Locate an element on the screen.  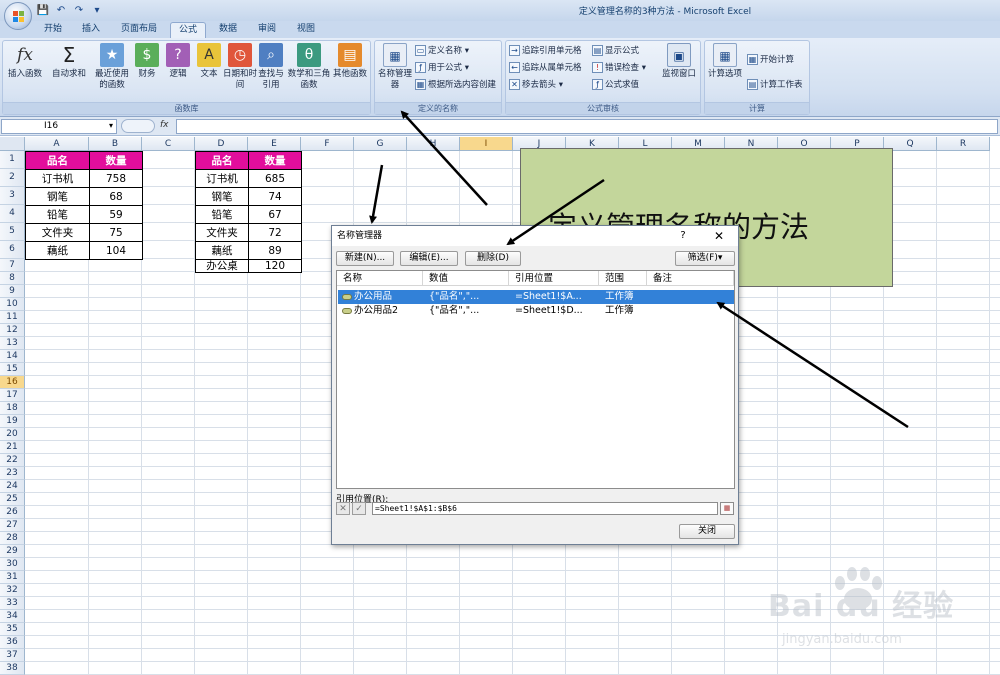
calc-now-button: ▦ 开始计算 is located at coordinates (770, 60).